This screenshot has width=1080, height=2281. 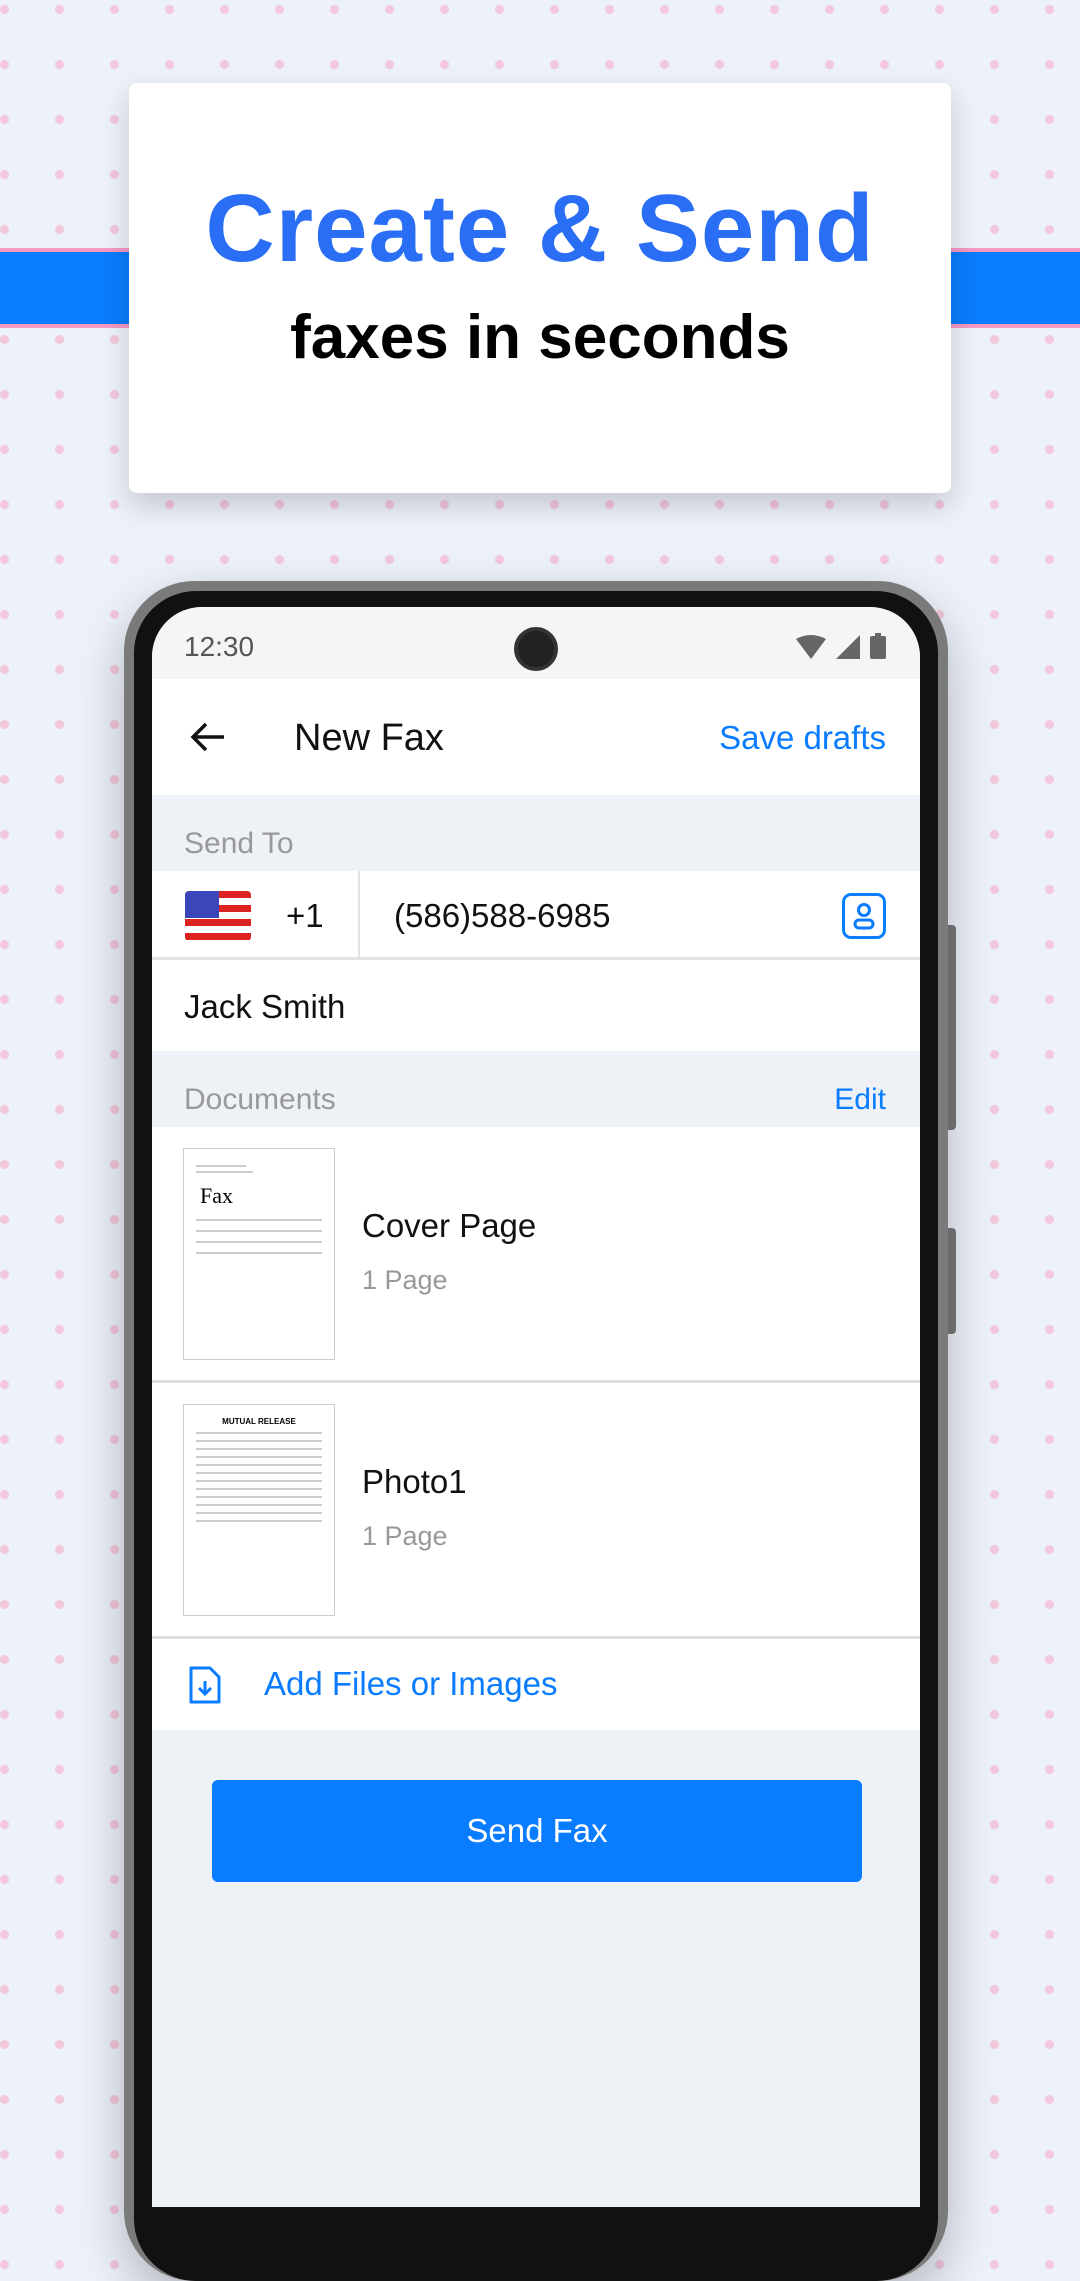 I want to click on contacts-icon, so click(x=864, y=916).